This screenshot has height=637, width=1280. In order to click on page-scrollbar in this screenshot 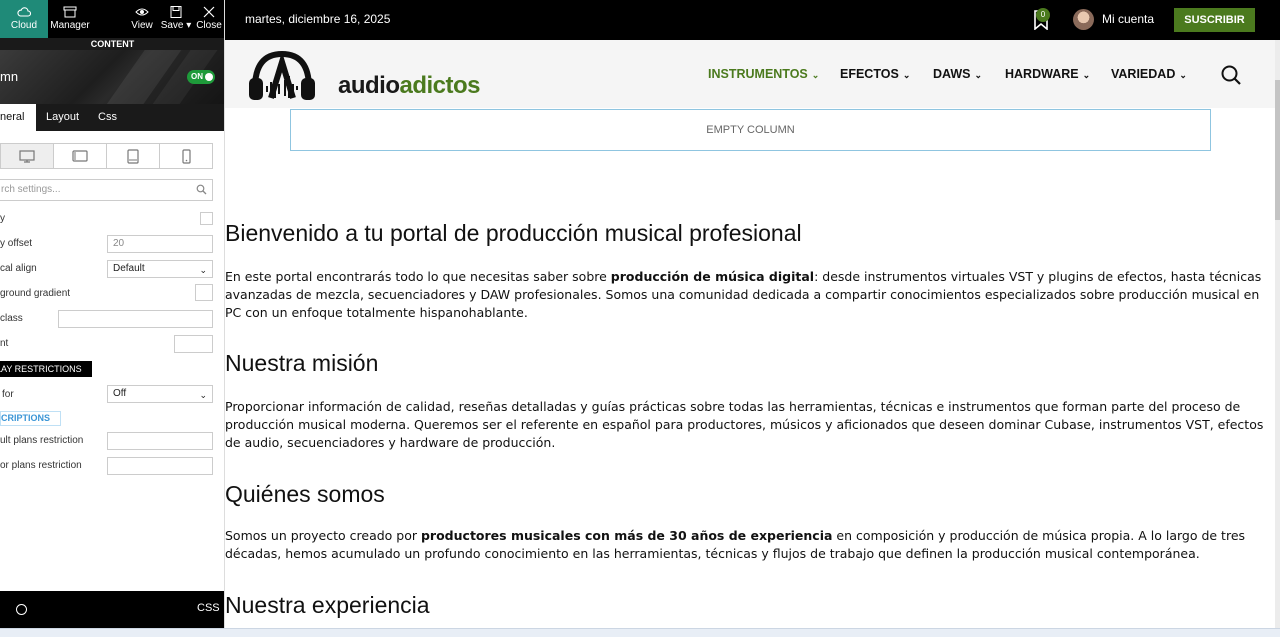, I will do `click(1277, 335)`.